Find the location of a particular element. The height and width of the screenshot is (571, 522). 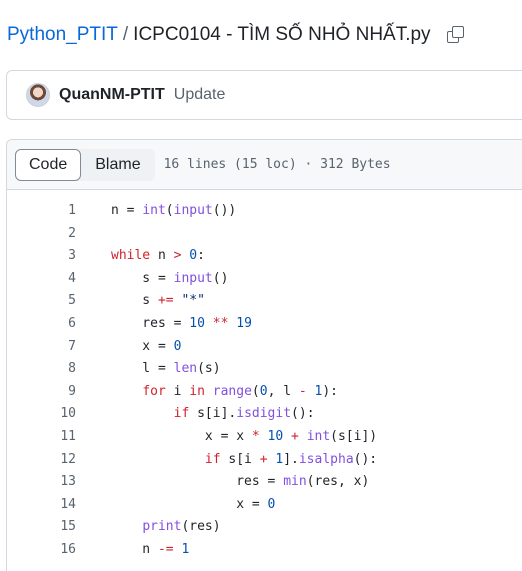

line-number: 14 is located at coordinates (56, 504).